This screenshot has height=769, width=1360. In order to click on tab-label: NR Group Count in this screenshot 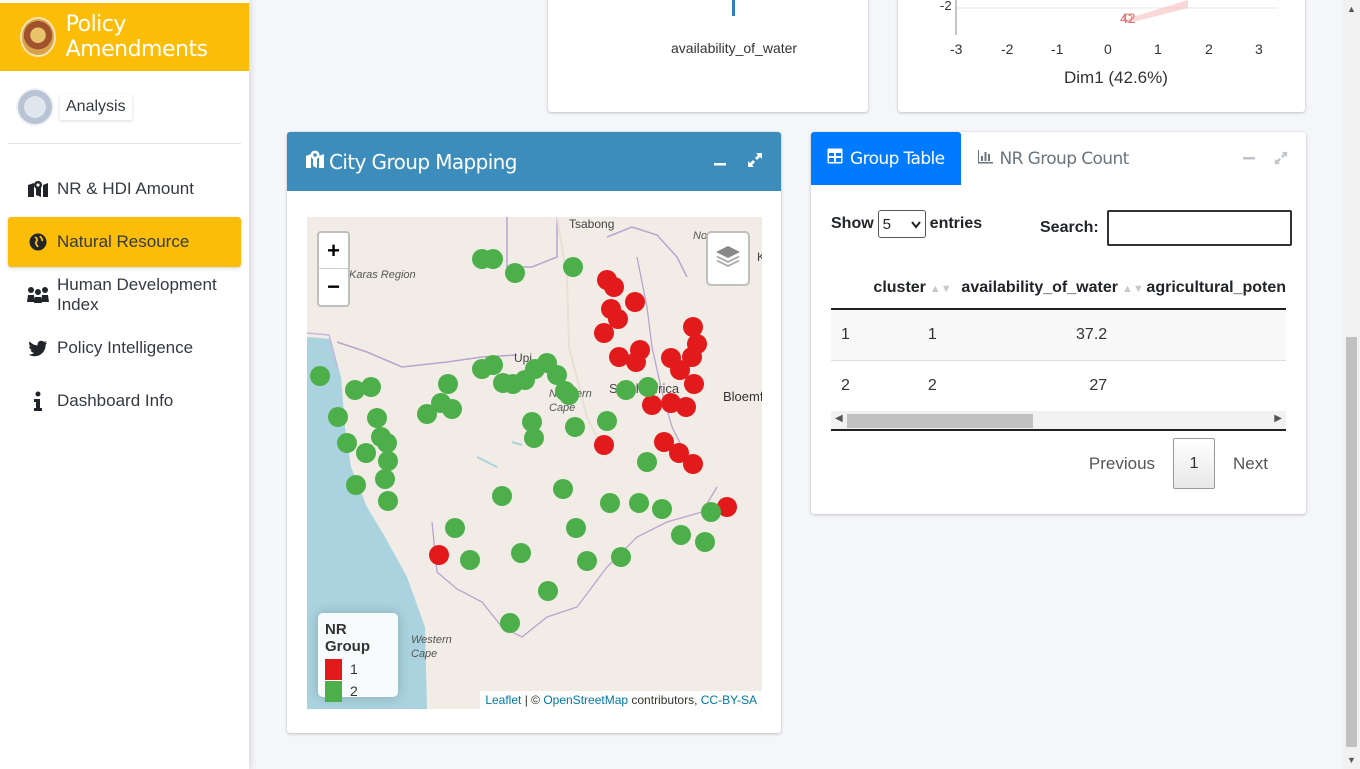, I will do `click(1064, 158)`.